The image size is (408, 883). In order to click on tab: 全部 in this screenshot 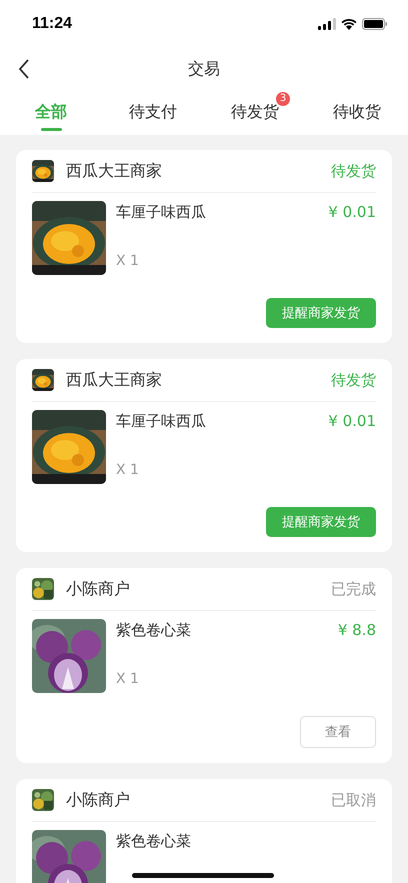, I will do `click(51, 112)`.